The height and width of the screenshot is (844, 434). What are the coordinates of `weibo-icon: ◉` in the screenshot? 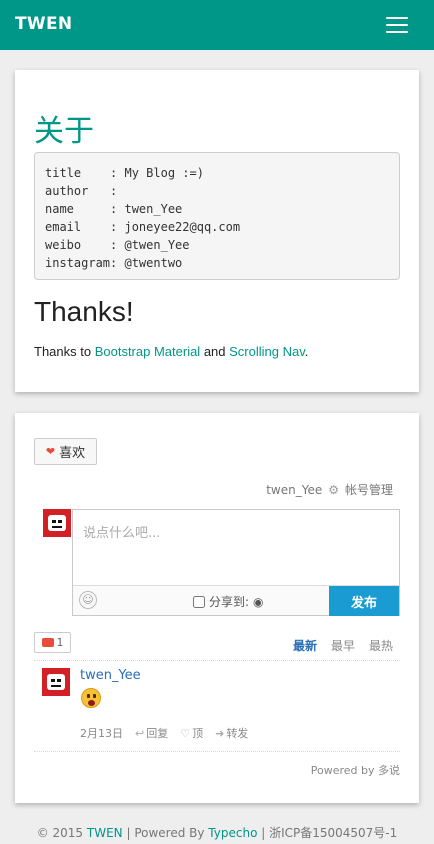 It's located at (258, 602).